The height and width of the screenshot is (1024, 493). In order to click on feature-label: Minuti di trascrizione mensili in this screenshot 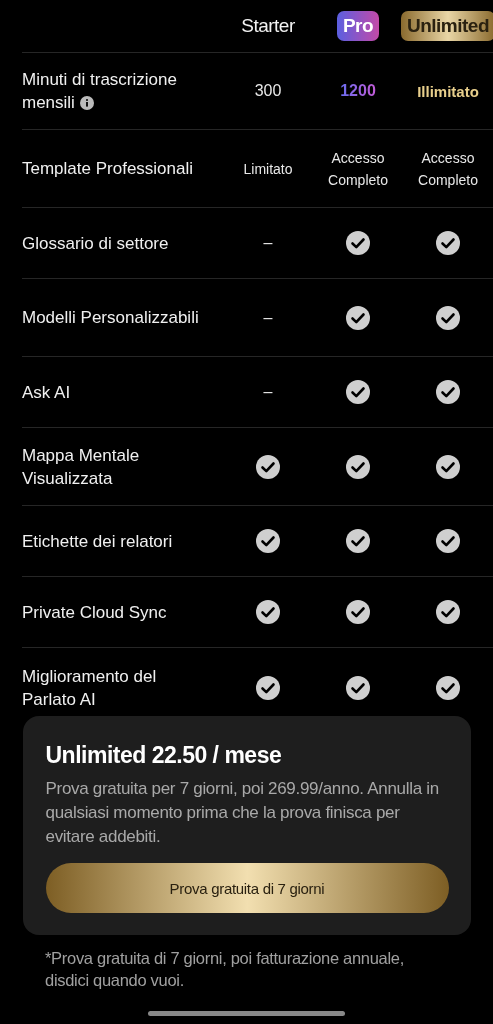, I will do `click(100, 91)`.